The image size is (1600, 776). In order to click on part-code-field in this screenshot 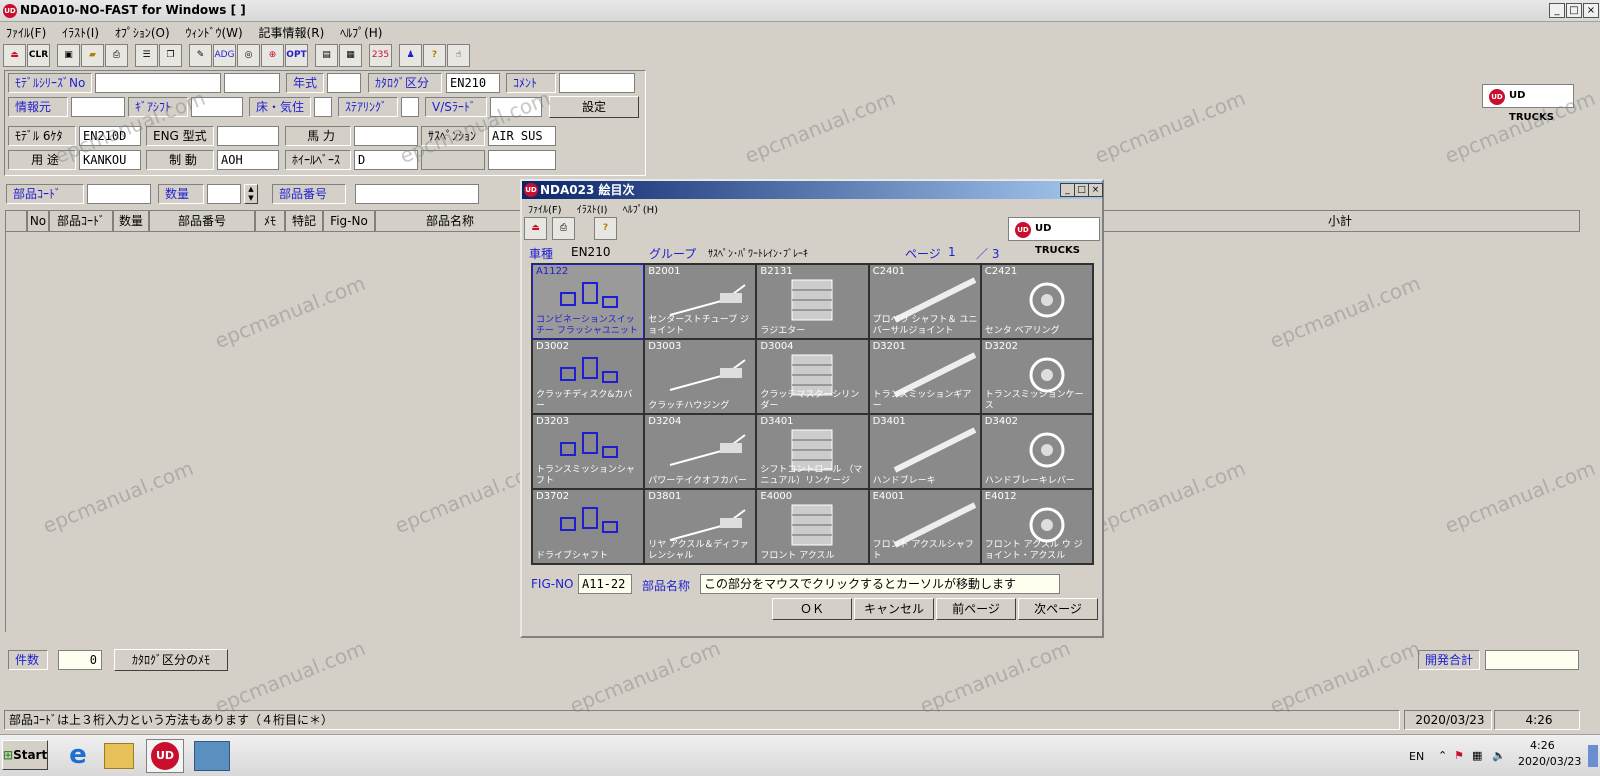, I will do `click(119, 194)`.